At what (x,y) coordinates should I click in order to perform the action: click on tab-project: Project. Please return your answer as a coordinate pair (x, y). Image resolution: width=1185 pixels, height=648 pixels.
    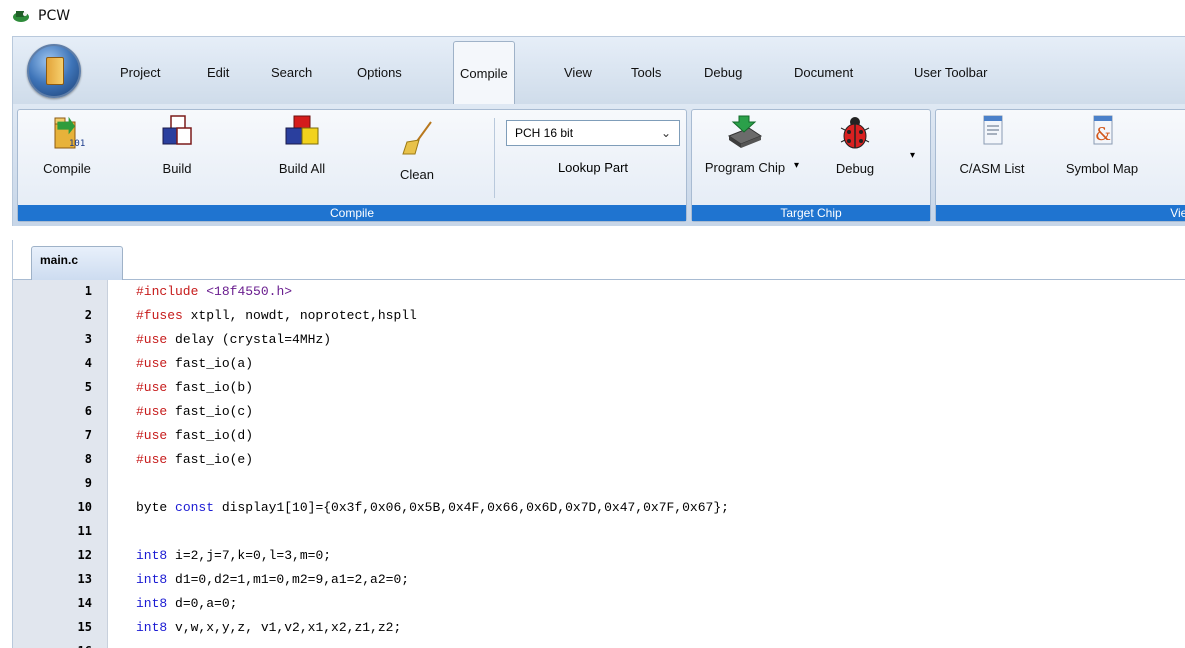
    Looking at the image, I should click on (140, 72).